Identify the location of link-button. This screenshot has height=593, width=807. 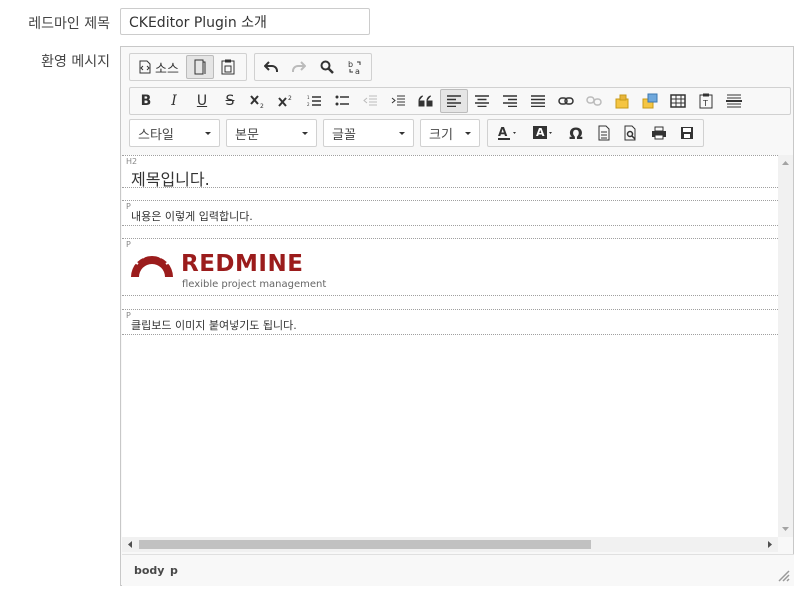
(566, 101).